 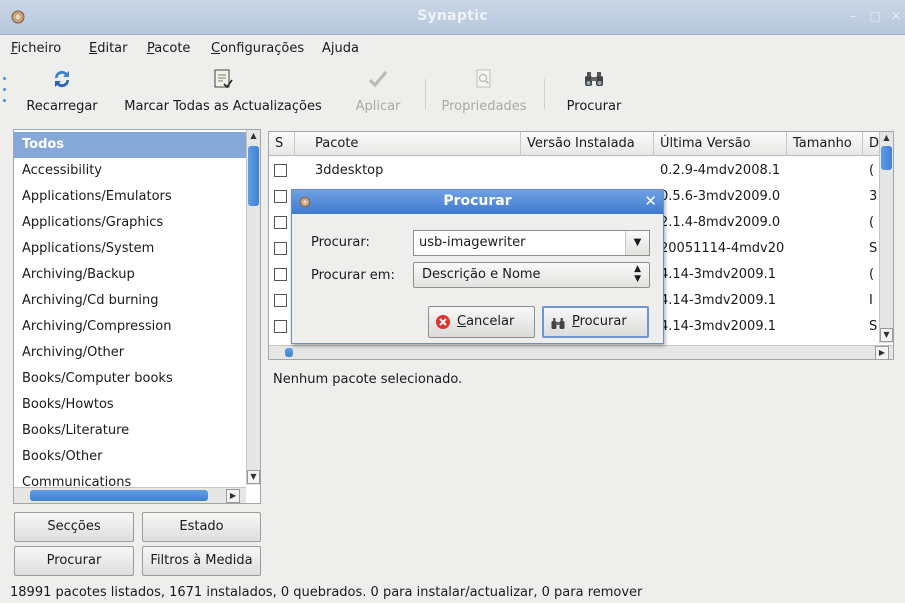 I want to click on column-header-status: S, so click(x=282, y=144).